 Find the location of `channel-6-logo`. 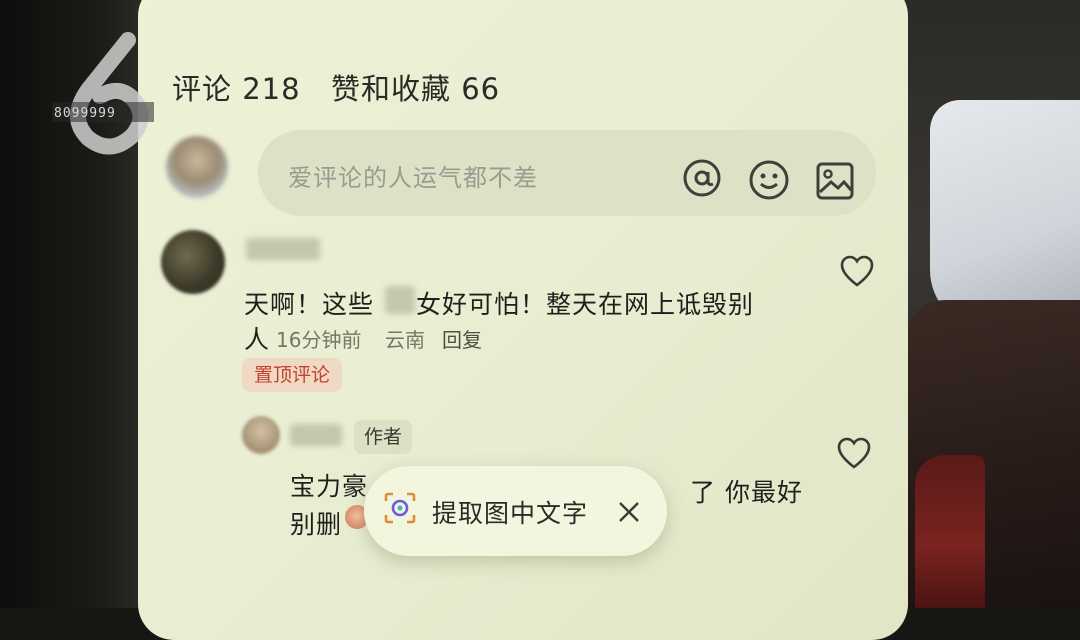

channel-6-logo is located at coordinates (103, 93).